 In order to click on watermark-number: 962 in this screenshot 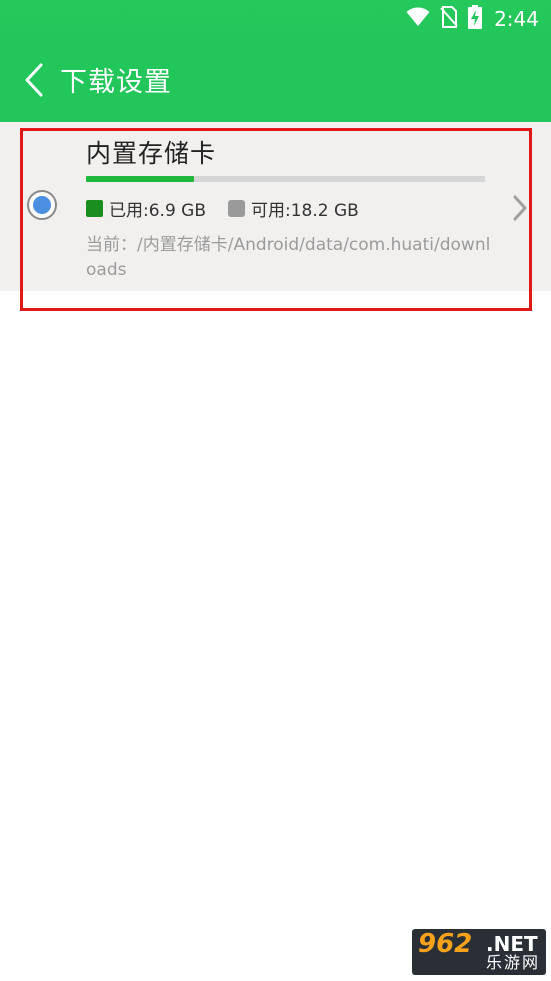, I will do `click(445, 944)`.